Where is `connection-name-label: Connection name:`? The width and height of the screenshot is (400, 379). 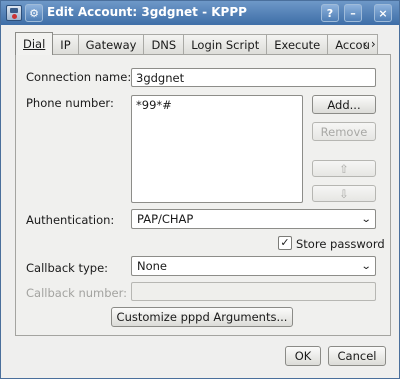
connection-name-label: Connection name: is located at coordinates (79, 77).